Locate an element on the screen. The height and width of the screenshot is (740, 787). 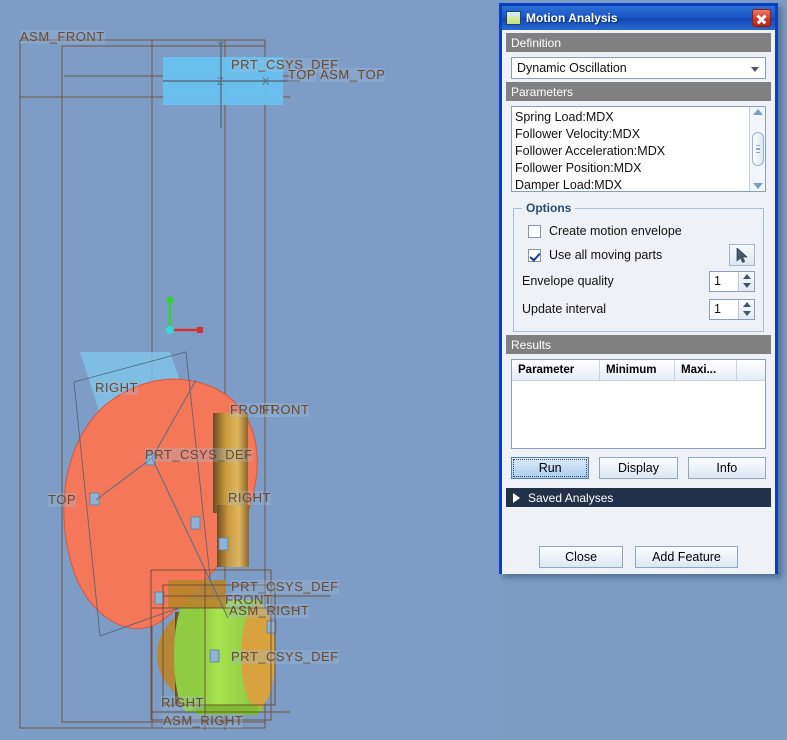
cad-label: ASM_FRONT is located at coordinates (62, 37).